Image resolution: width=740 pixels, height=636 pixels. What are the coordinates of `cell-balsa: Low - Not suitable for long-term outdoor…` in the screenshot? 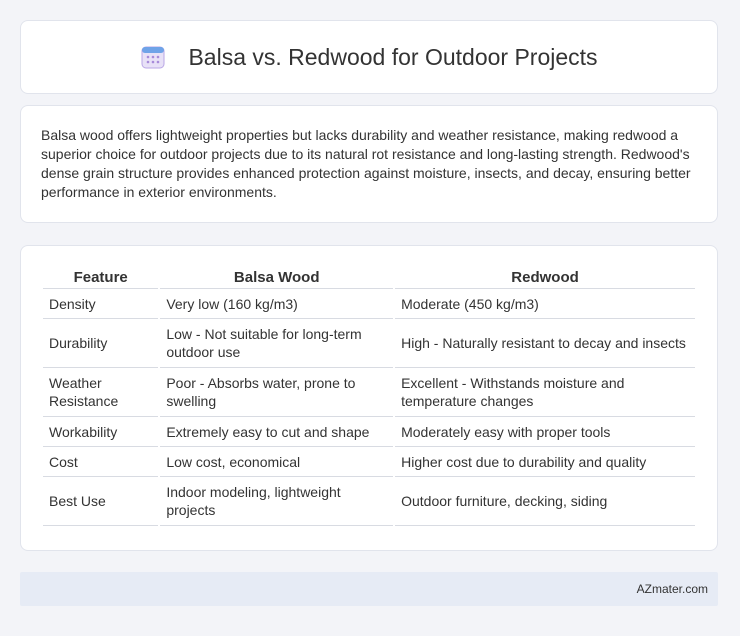 It's located at (277, 343).